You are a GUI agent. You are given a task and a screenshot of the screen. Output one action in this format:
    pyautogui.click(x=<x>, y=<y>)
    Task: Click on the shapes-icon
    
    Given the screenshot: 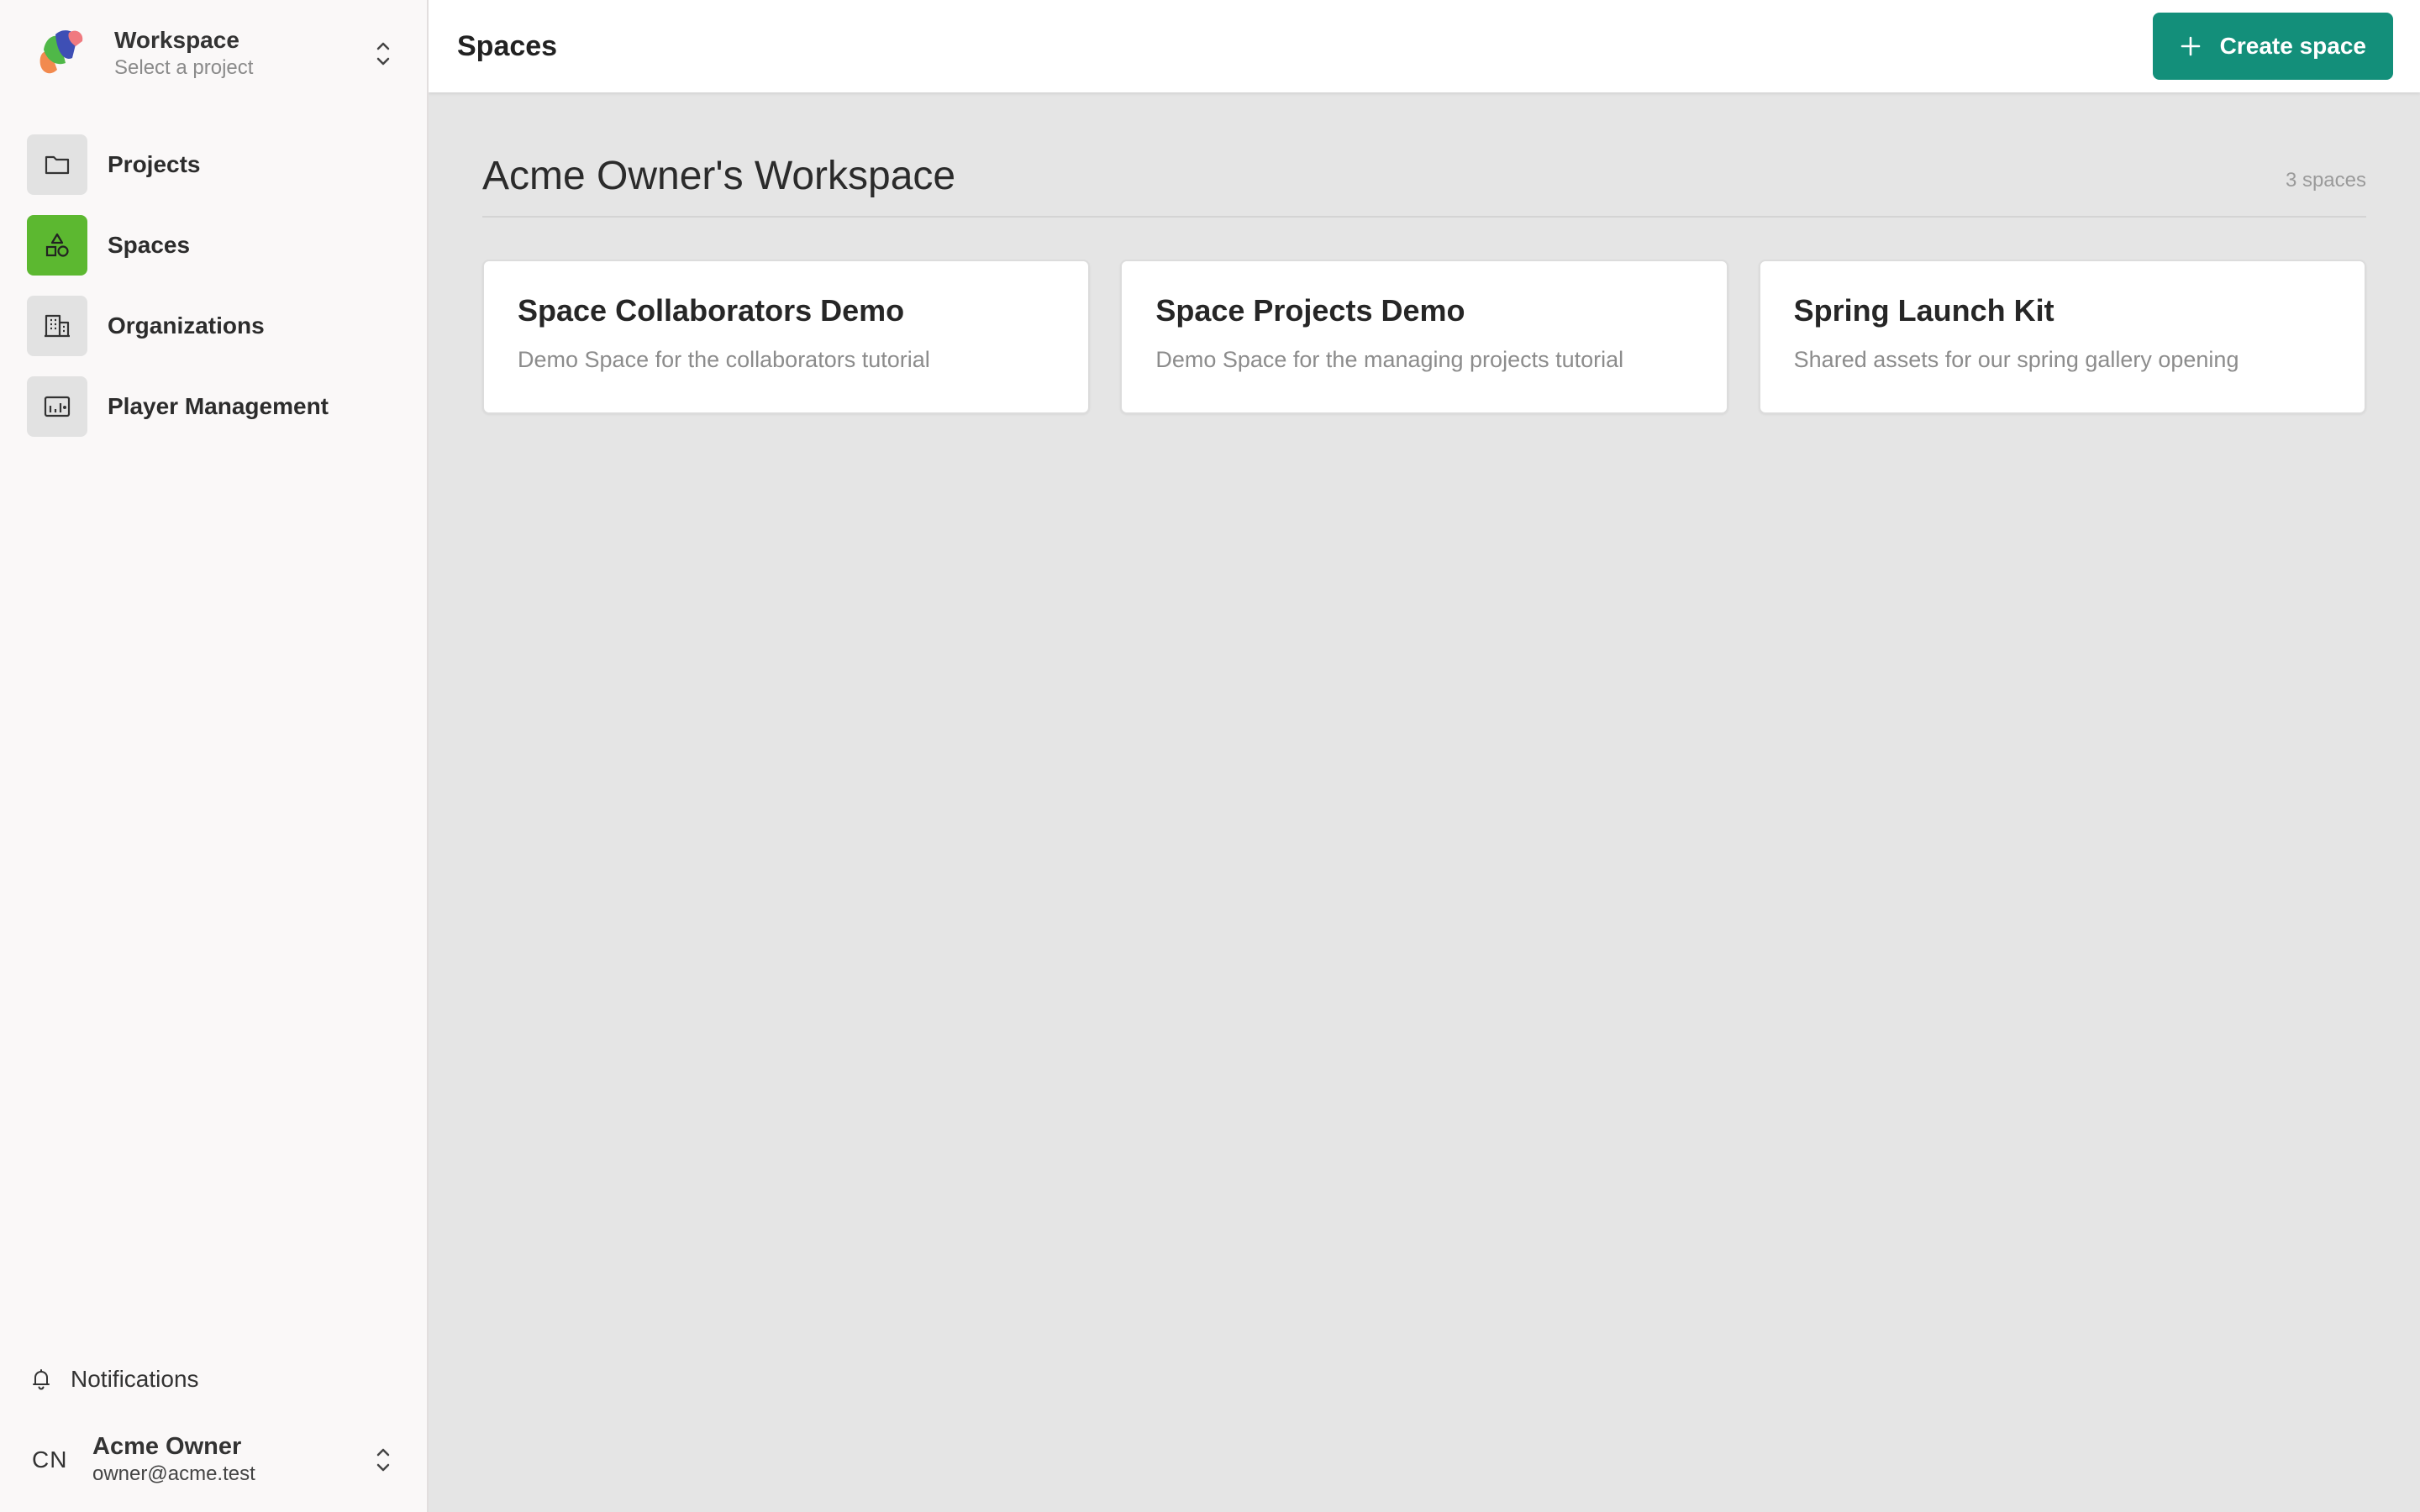 What is the action you would take?
    pyautogui.click(x=57, y=245)
    